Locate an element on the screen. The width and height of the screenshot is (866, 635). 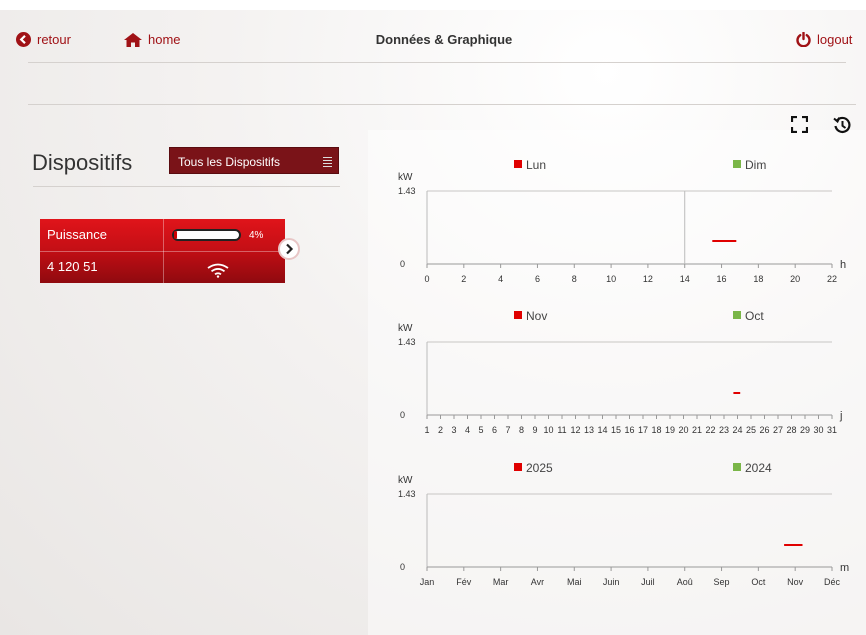
x-ticks: Jan Fév Mar Avr Mai Juin Juil Aoû Sep Oct Nov Déc is located at coordinates (630, 577).